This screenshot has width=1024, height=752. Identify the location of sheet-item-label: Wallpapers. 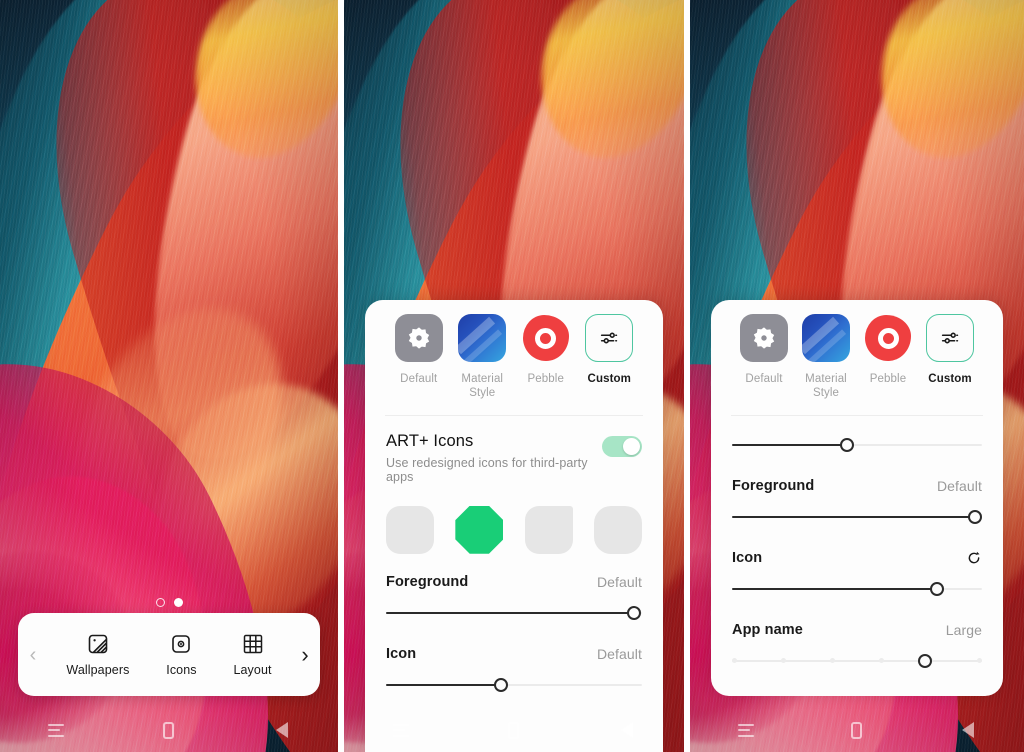
(98, 670).